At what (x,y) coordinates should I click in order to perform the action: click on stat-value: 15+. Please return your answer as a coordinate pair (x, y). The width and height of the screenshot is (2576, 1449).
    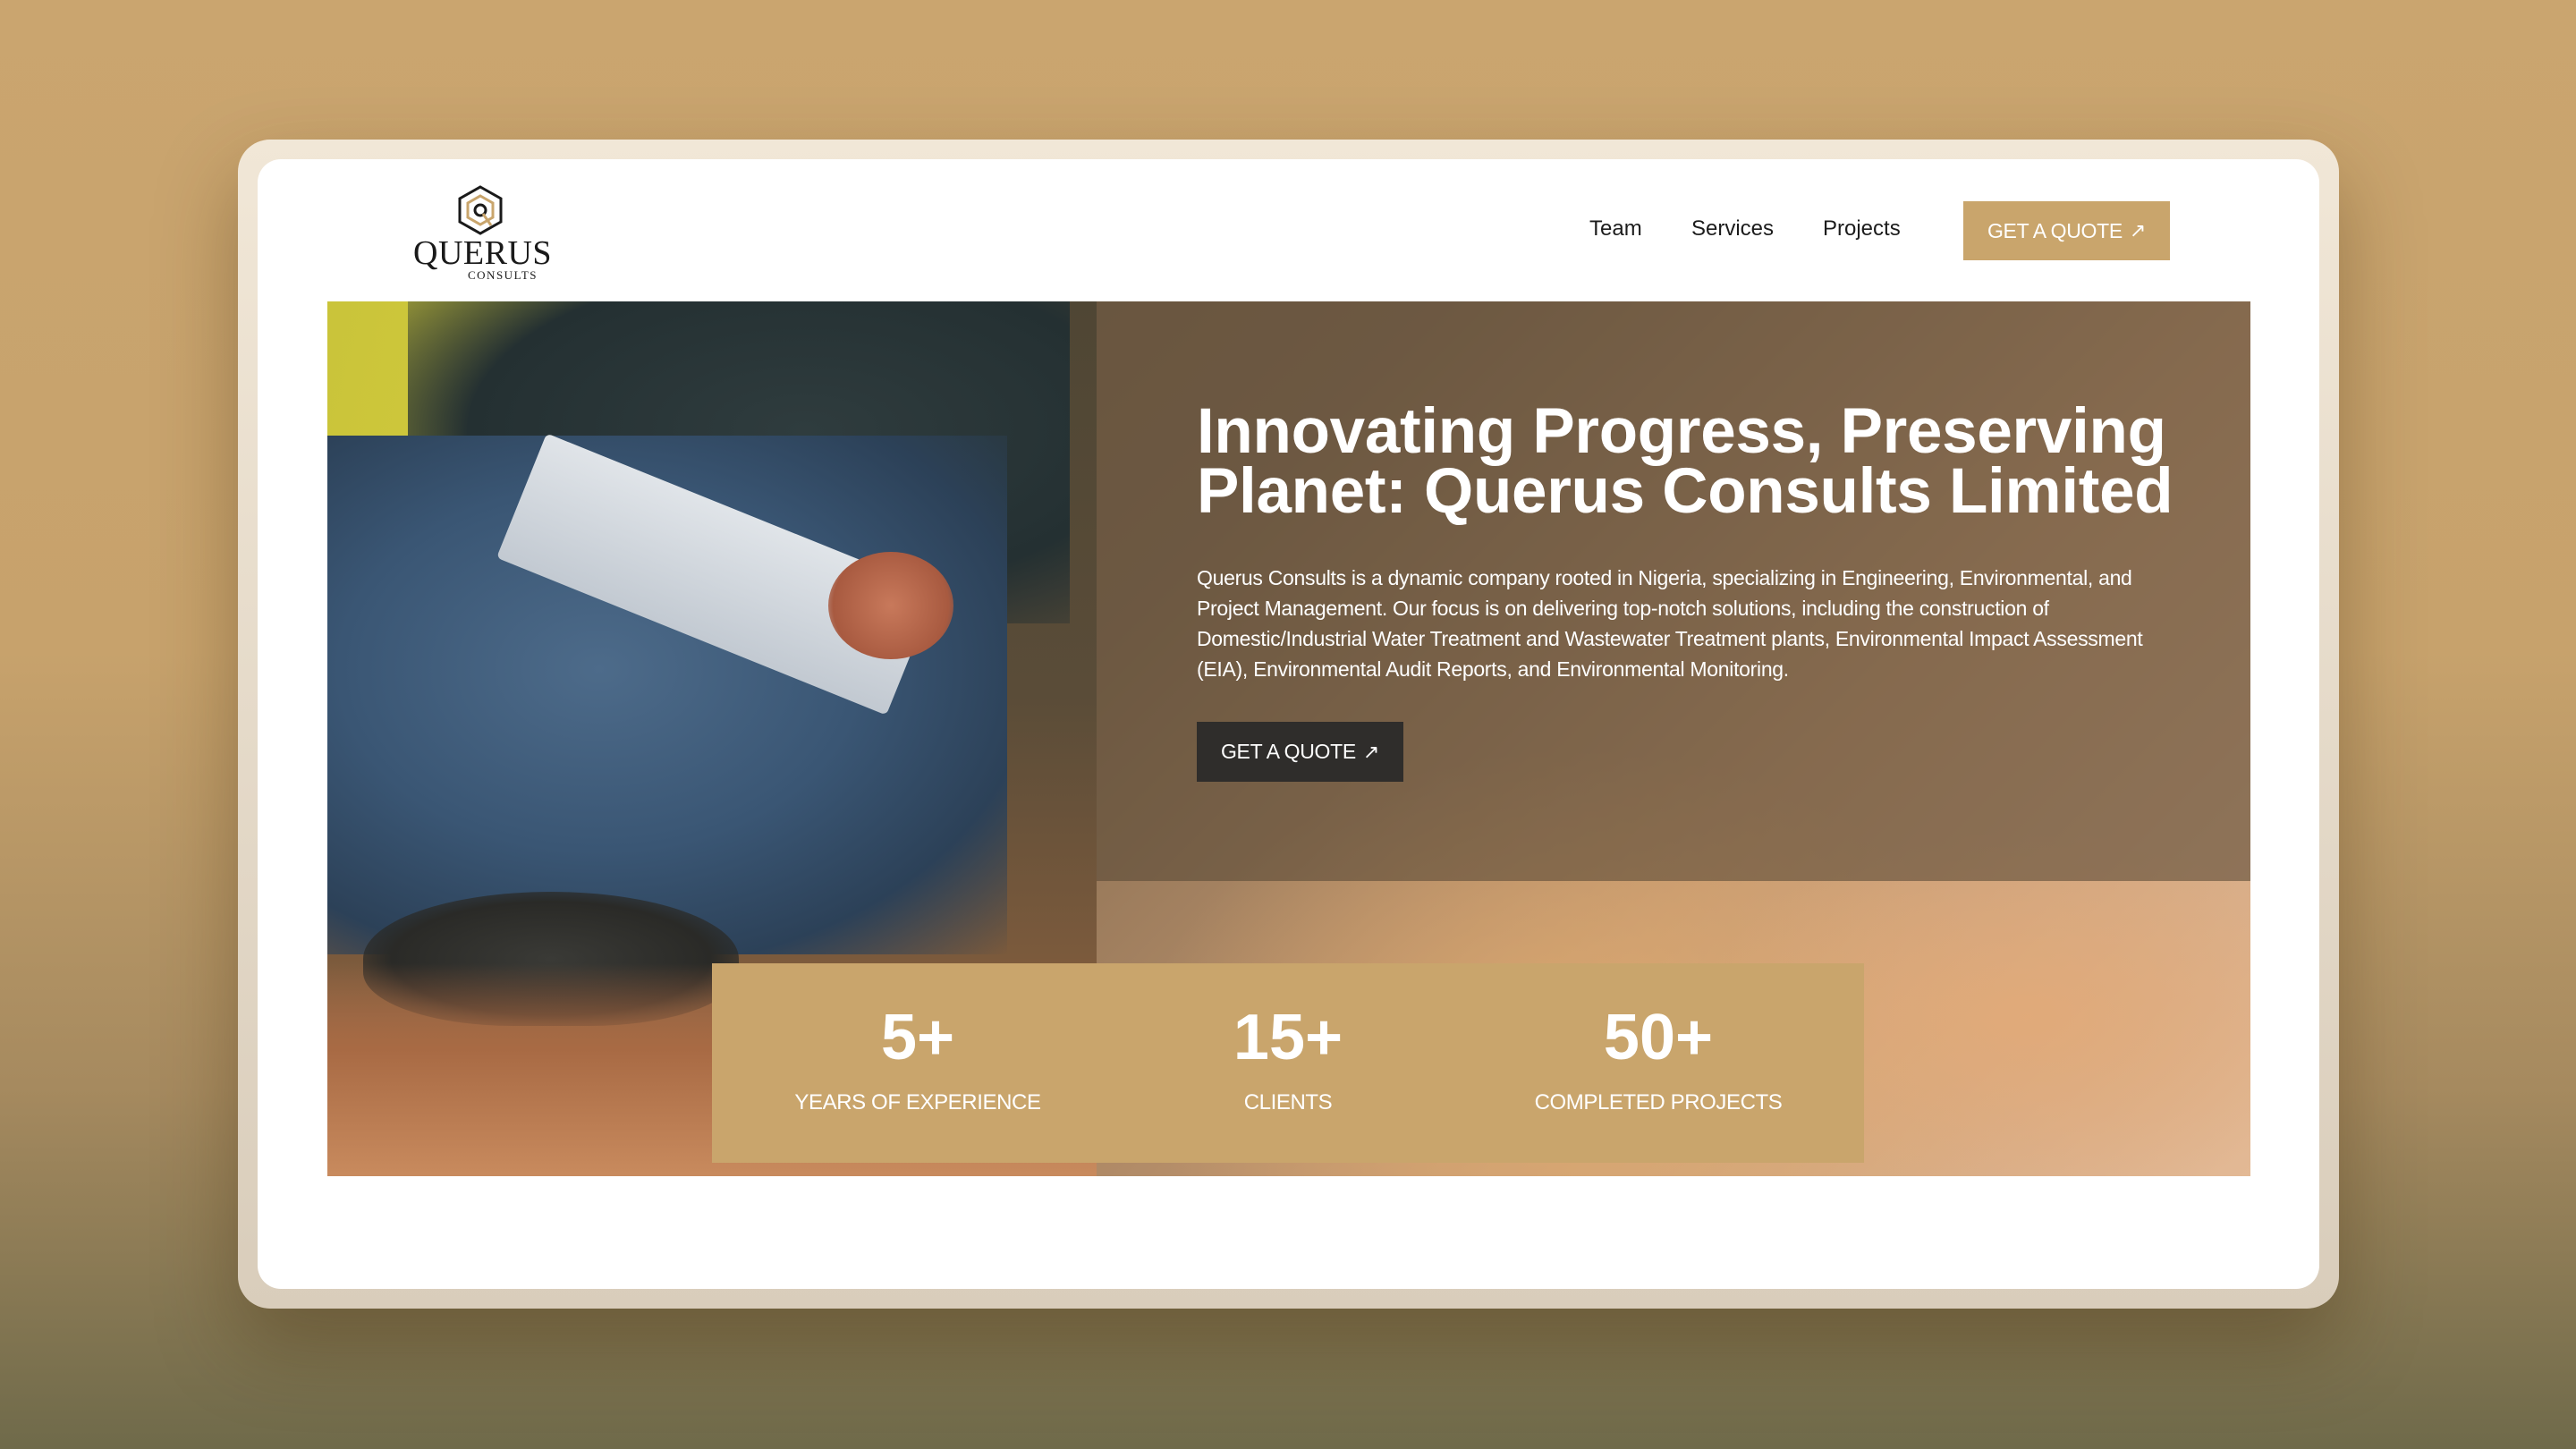
    Looking at the image, I should click on (1288, 1037).